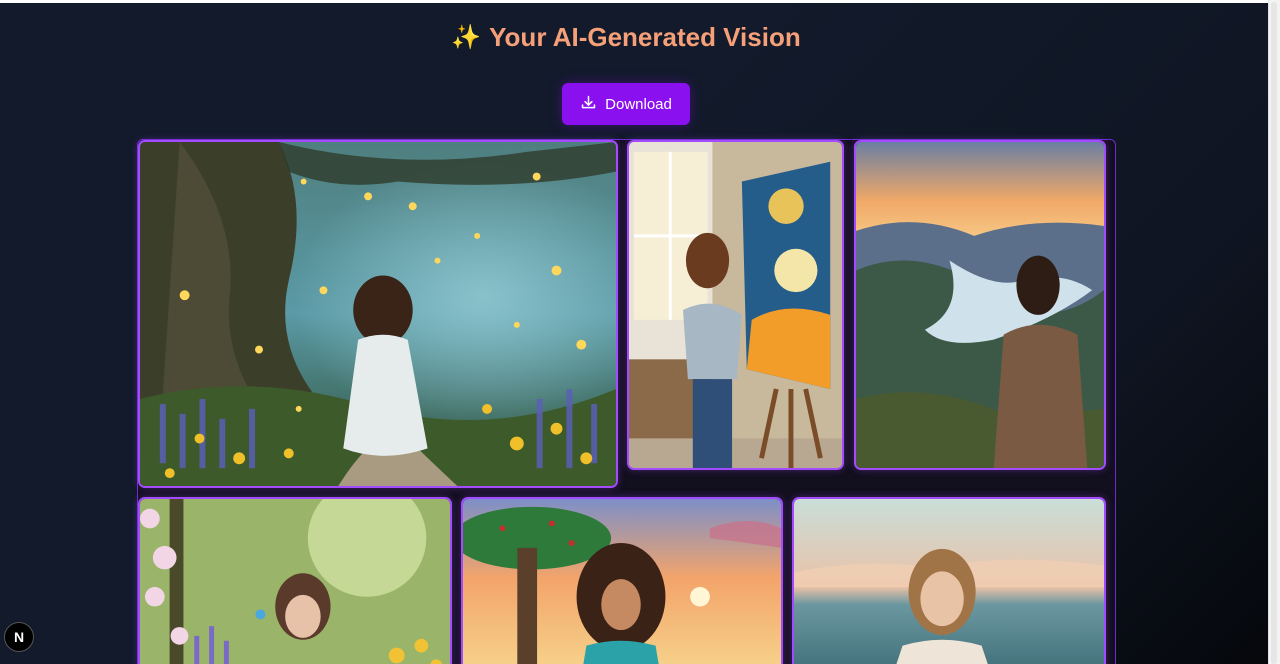 The image size is (1280, 664). I want to click on download-label: Download, so click(638, 104).